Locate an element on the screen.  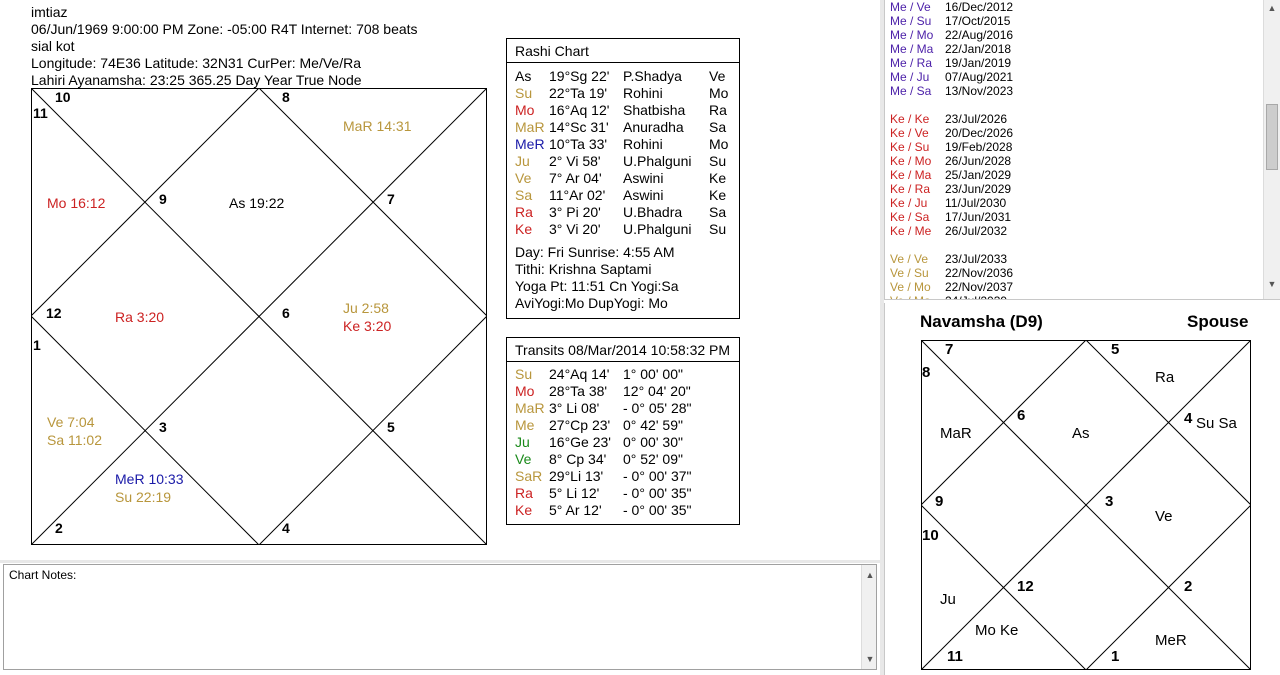
planet-position: 19°Sg 22' is located at coordinates (579, 76).